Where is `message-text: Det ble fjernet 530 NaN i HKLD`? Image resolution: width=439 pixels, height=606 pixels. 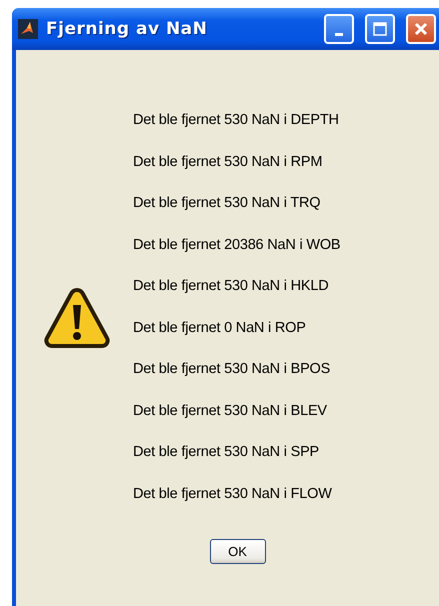
message-text: Det ble fjernet 530 NaN i HKLD is located at coordinates (231, 286).